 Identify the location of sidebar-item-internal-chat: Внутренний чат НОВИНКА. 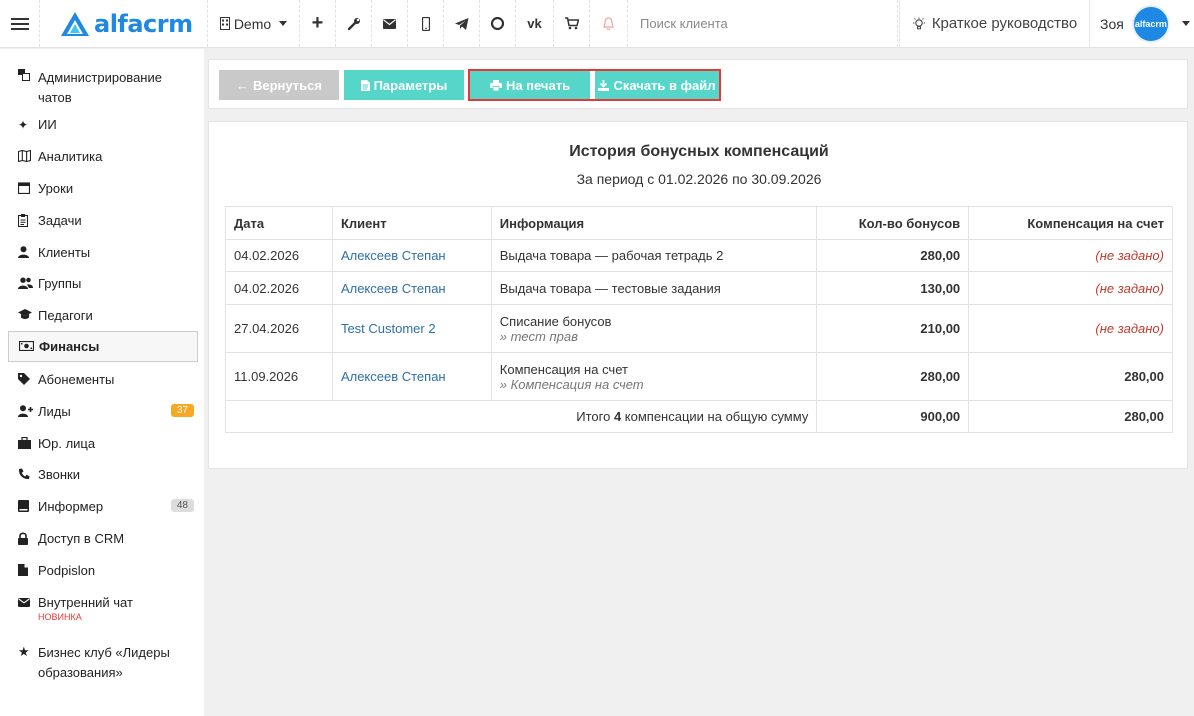
(103, 608).